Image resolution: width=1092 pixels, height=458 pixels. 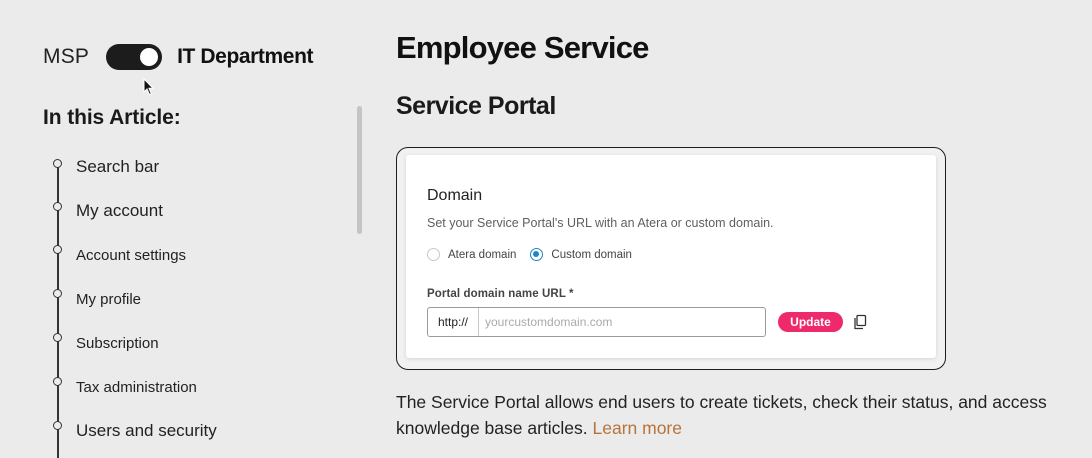 I want to click on toc-item-my-profile: My profile, so click(x=108, y=299).